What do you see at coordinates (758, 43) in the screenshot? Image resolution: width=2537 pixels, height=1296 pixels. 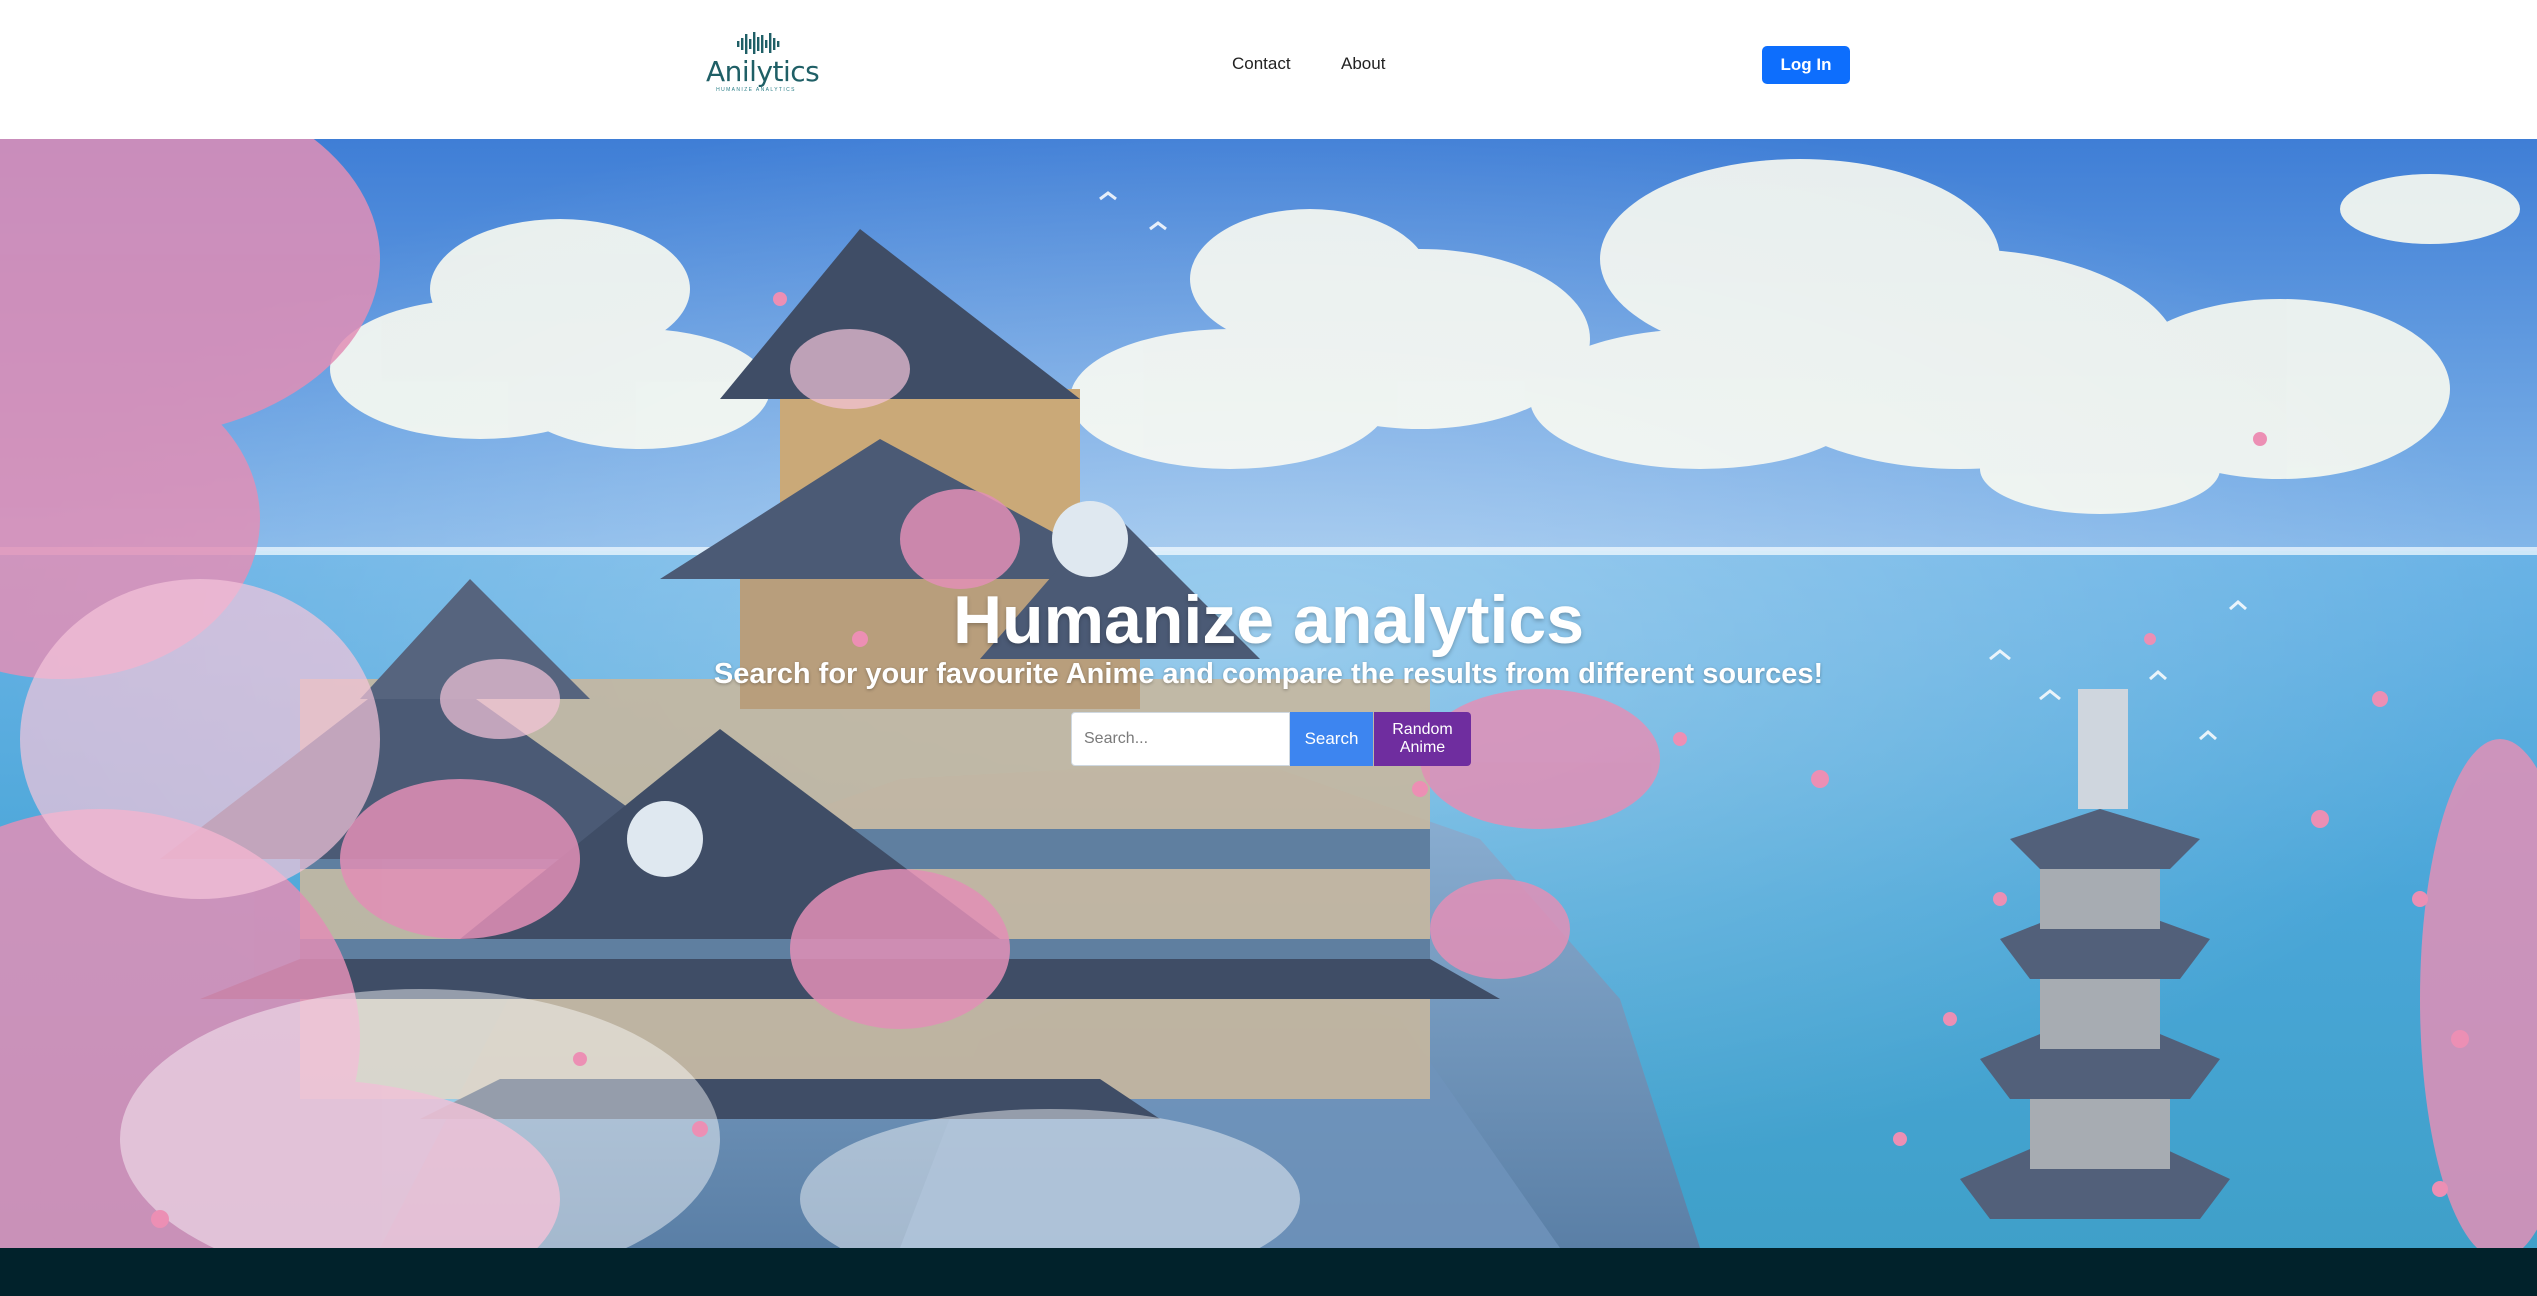 I see `soundwave-icon` at bounding box center [758, 43].